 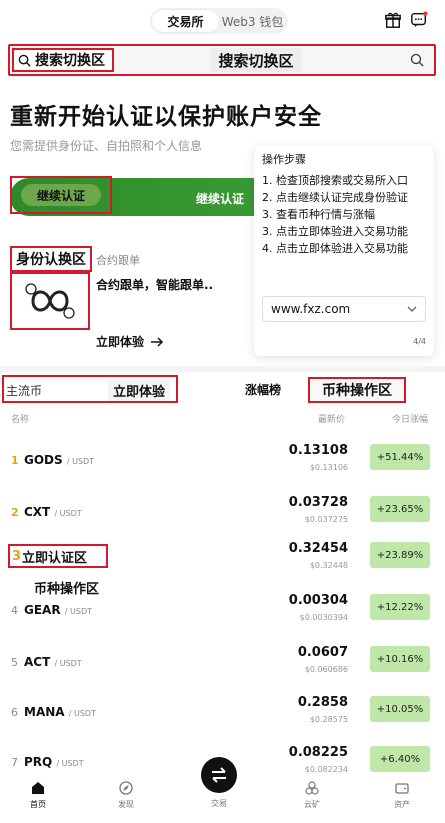 What do you see at coordinates (402, 788) in the screenshot?
I see `wallet-icon` at bounding box center [402, 788].